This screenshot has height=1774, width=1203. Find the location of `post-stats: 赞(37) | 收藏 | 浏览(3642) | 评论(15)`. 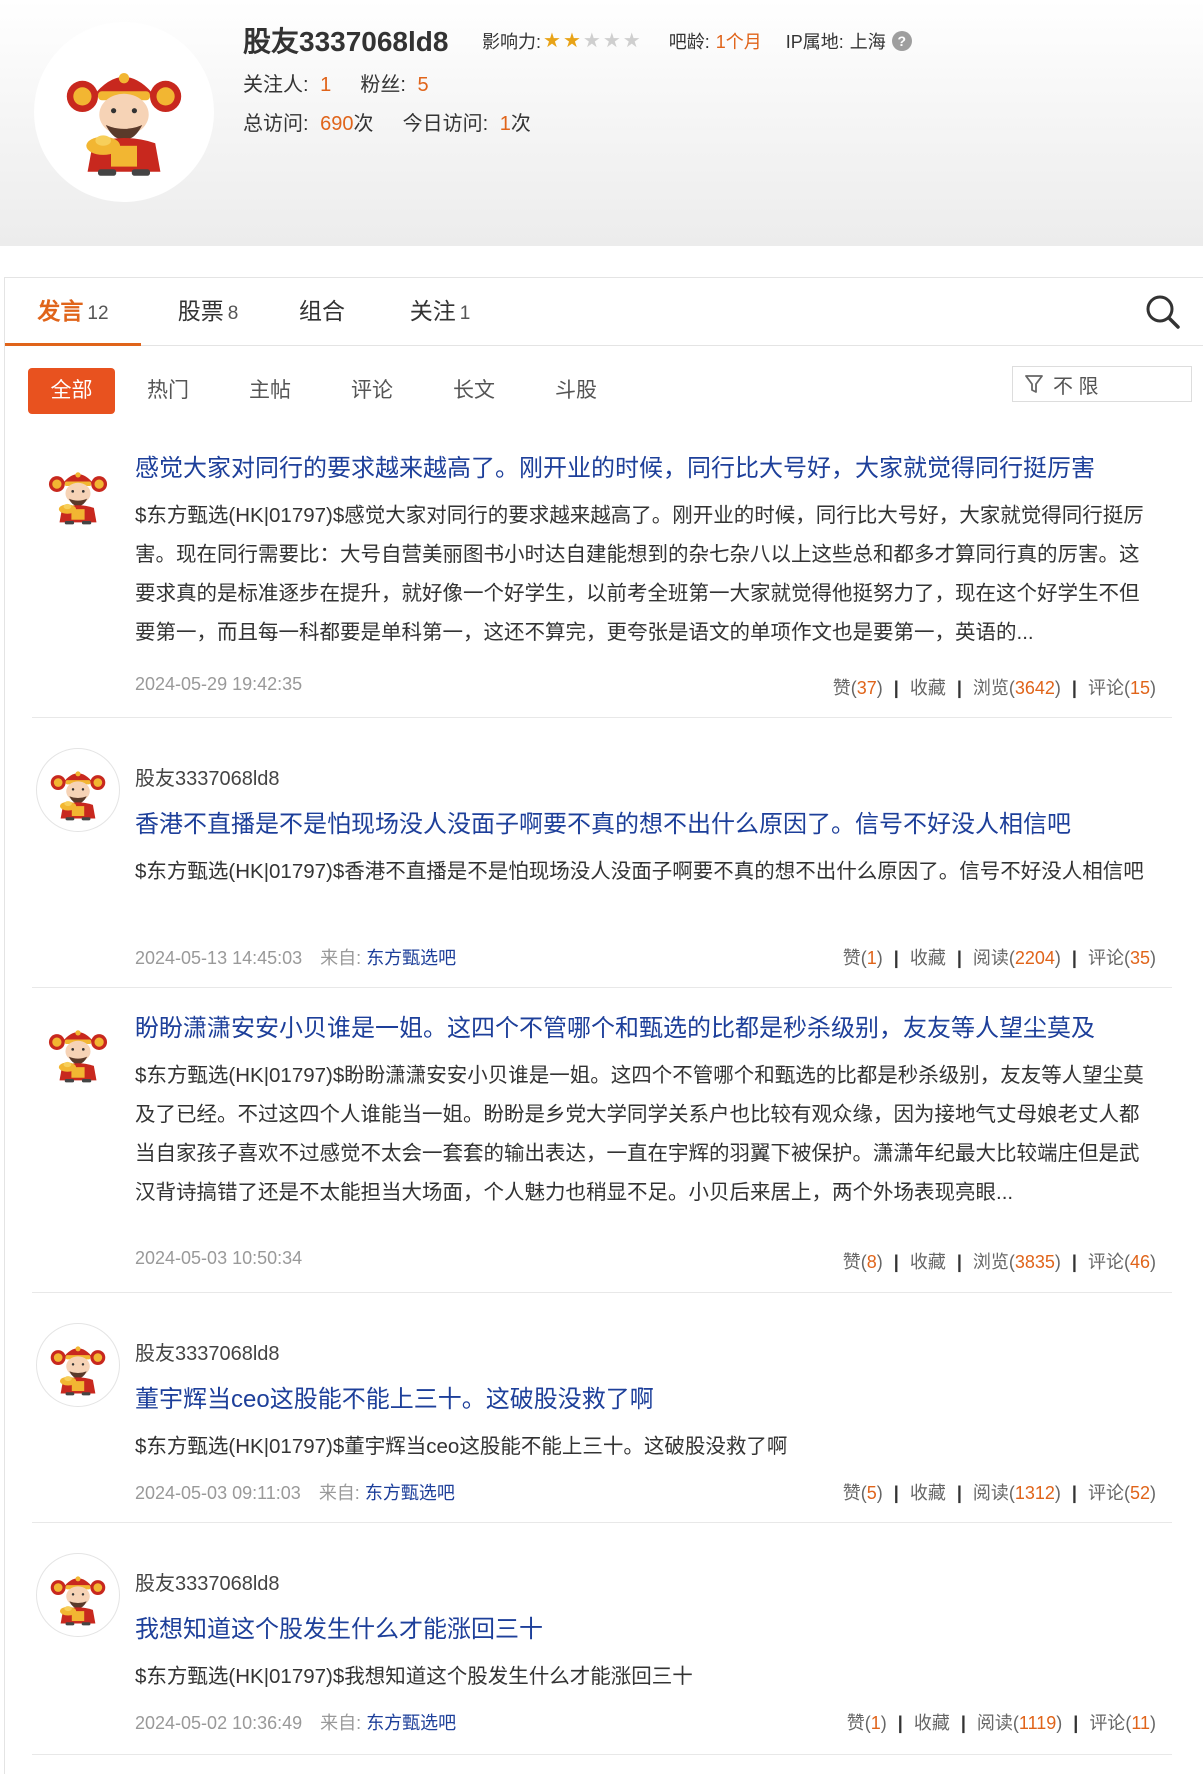

post-stats: 赞(37) | 收藏 | 浏览(3642) | 评论(15) is located at coordinates (994, 688).